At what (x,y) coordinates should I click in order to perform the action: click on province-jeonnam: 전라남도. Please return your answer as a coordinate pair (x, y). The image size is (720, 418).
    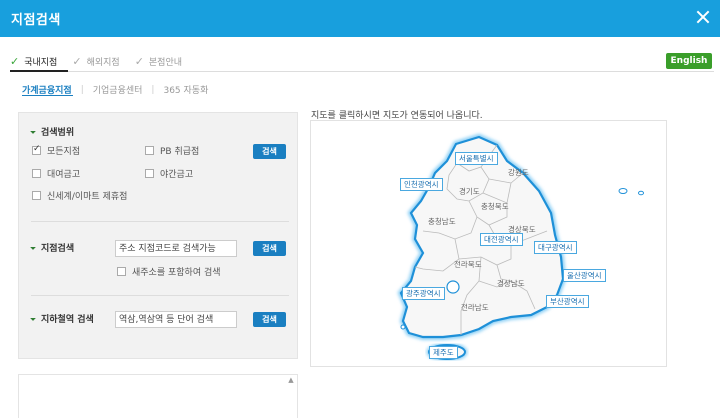
    Looking at the image, I should click on (475, 307).